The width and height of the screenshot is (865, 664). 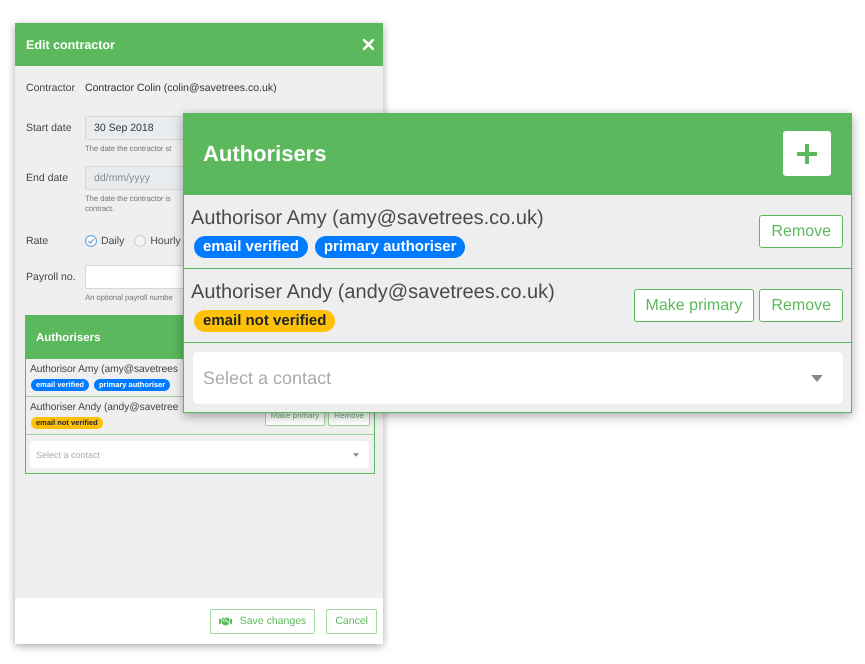 What do you see at coordinates (181, 88) in the screenshot?
I see `contractor-value: Contractor Colin (colin@savetrees.co.uk)` at bounding box center [181, 88].